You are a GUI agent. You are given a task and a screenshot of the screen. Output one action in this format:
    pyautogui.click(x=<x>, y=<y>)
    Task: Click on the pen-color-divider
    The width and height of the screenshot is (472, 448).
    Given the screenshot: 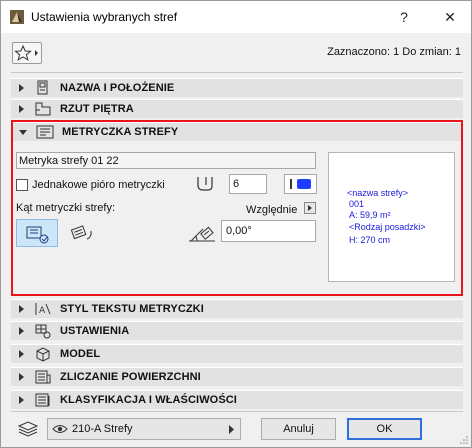 What is the action you would take?
    pyautogui.click(x=291, y=184)
    